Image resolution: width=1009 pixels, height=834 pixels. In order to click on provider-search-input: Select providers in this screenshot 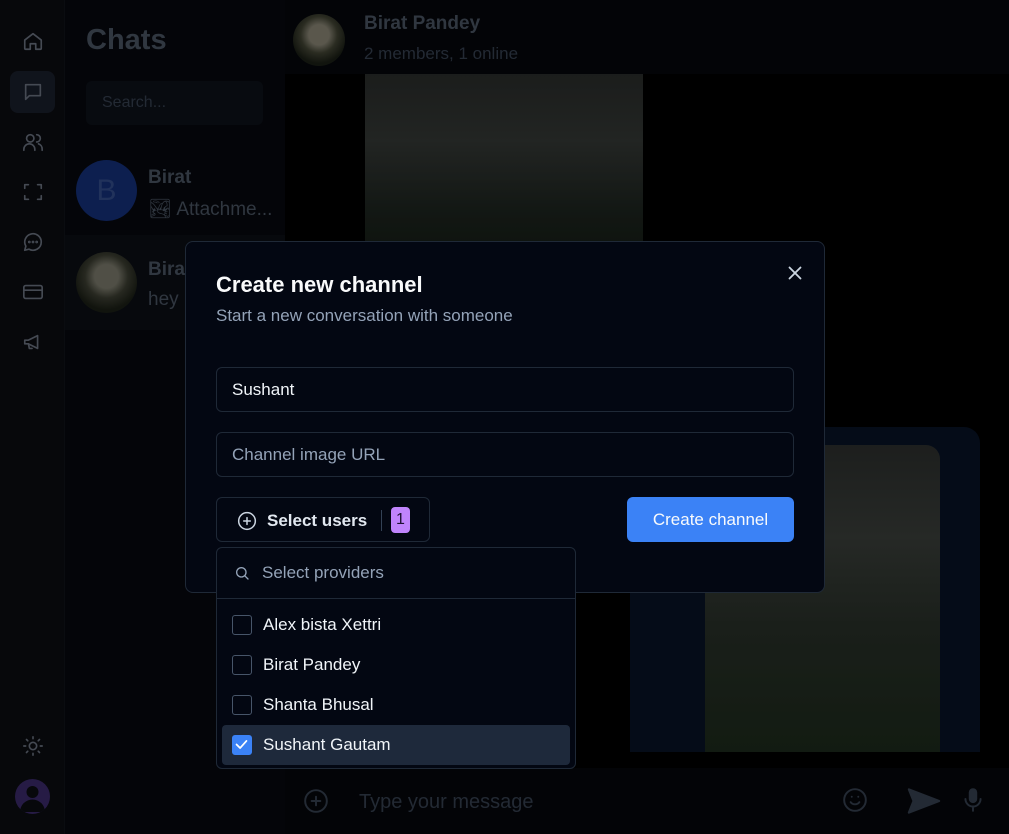, I will do `click(323, 573)`.